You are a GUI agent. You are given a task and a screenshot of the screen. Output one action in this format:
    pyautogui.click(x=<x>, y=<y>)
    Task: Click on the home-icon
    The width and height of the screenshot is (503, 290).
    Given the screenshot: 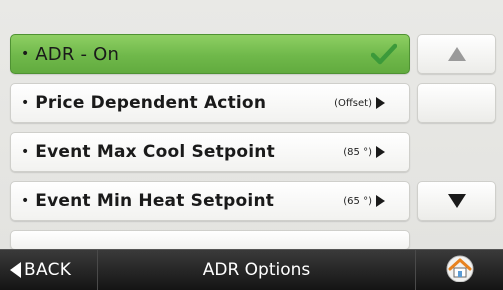 What is the action you would take?
    pyautogui.click(x=460, y=270)
    